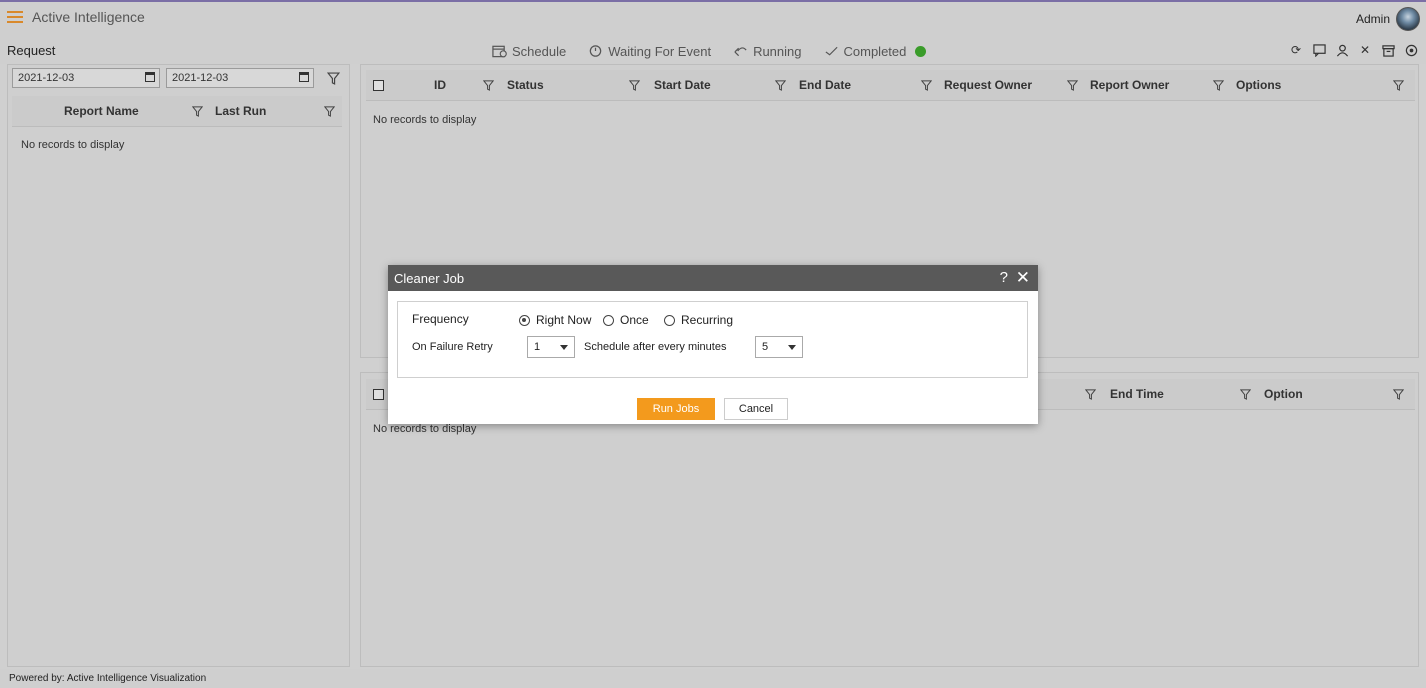 Image resolution: width=1426 pixels, height=688 pixels. I want to click on top-header, so click(713, 19).